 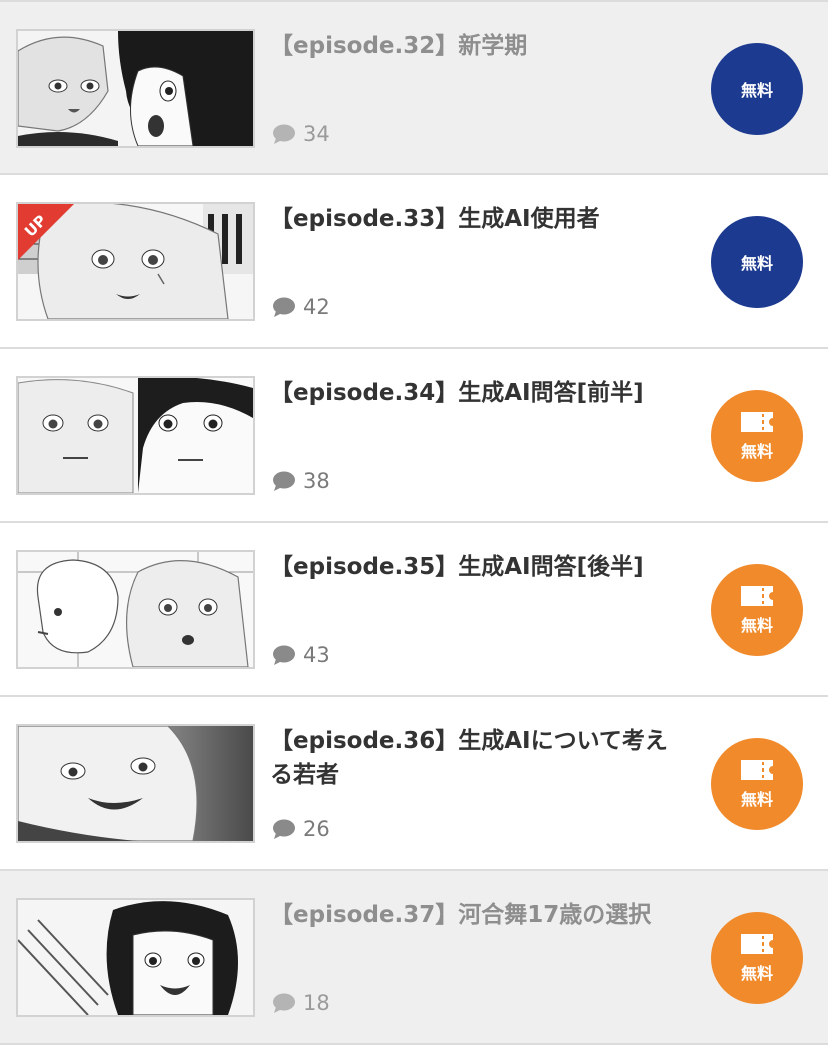 What do you see at coordinates (48, 234) in the screenshot?
I see `up-badge: UP` at bounding box center [48, 234].